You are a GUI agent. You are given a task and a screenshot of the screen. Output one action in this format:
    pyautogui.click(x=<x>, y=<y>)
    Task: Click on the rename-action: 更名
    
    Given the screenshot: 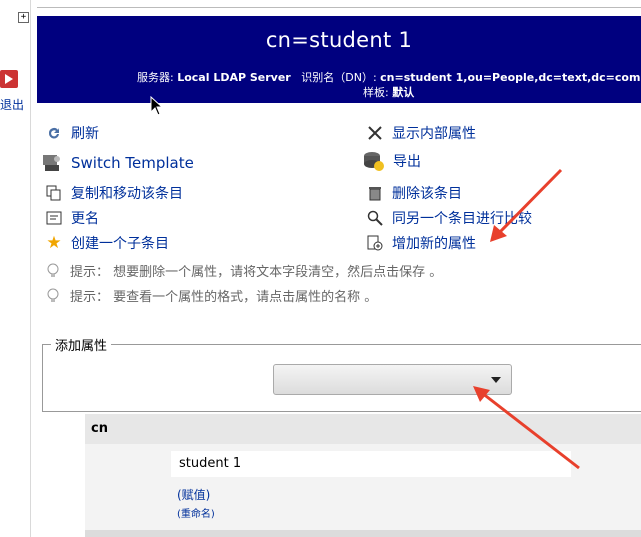 What is the action you would take?
    pyautogui.click(x=72, y=218)
    